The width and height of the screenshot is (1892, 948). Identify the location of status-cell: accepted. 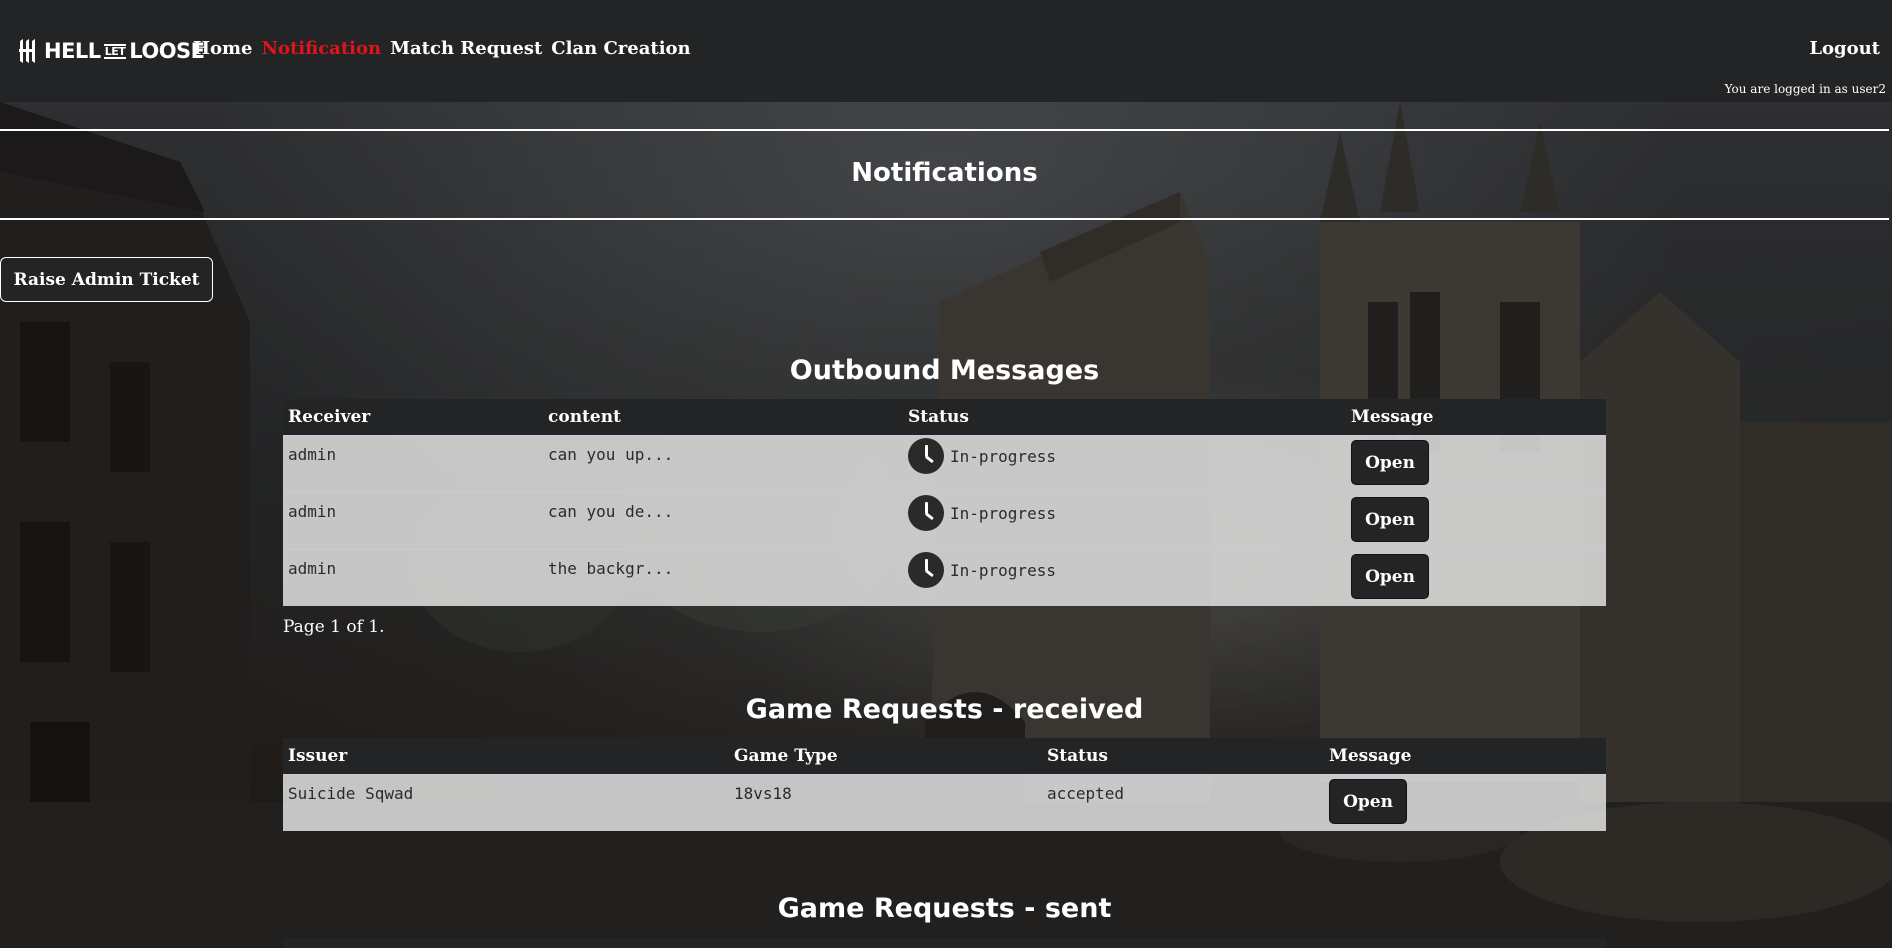
(1183, 802).